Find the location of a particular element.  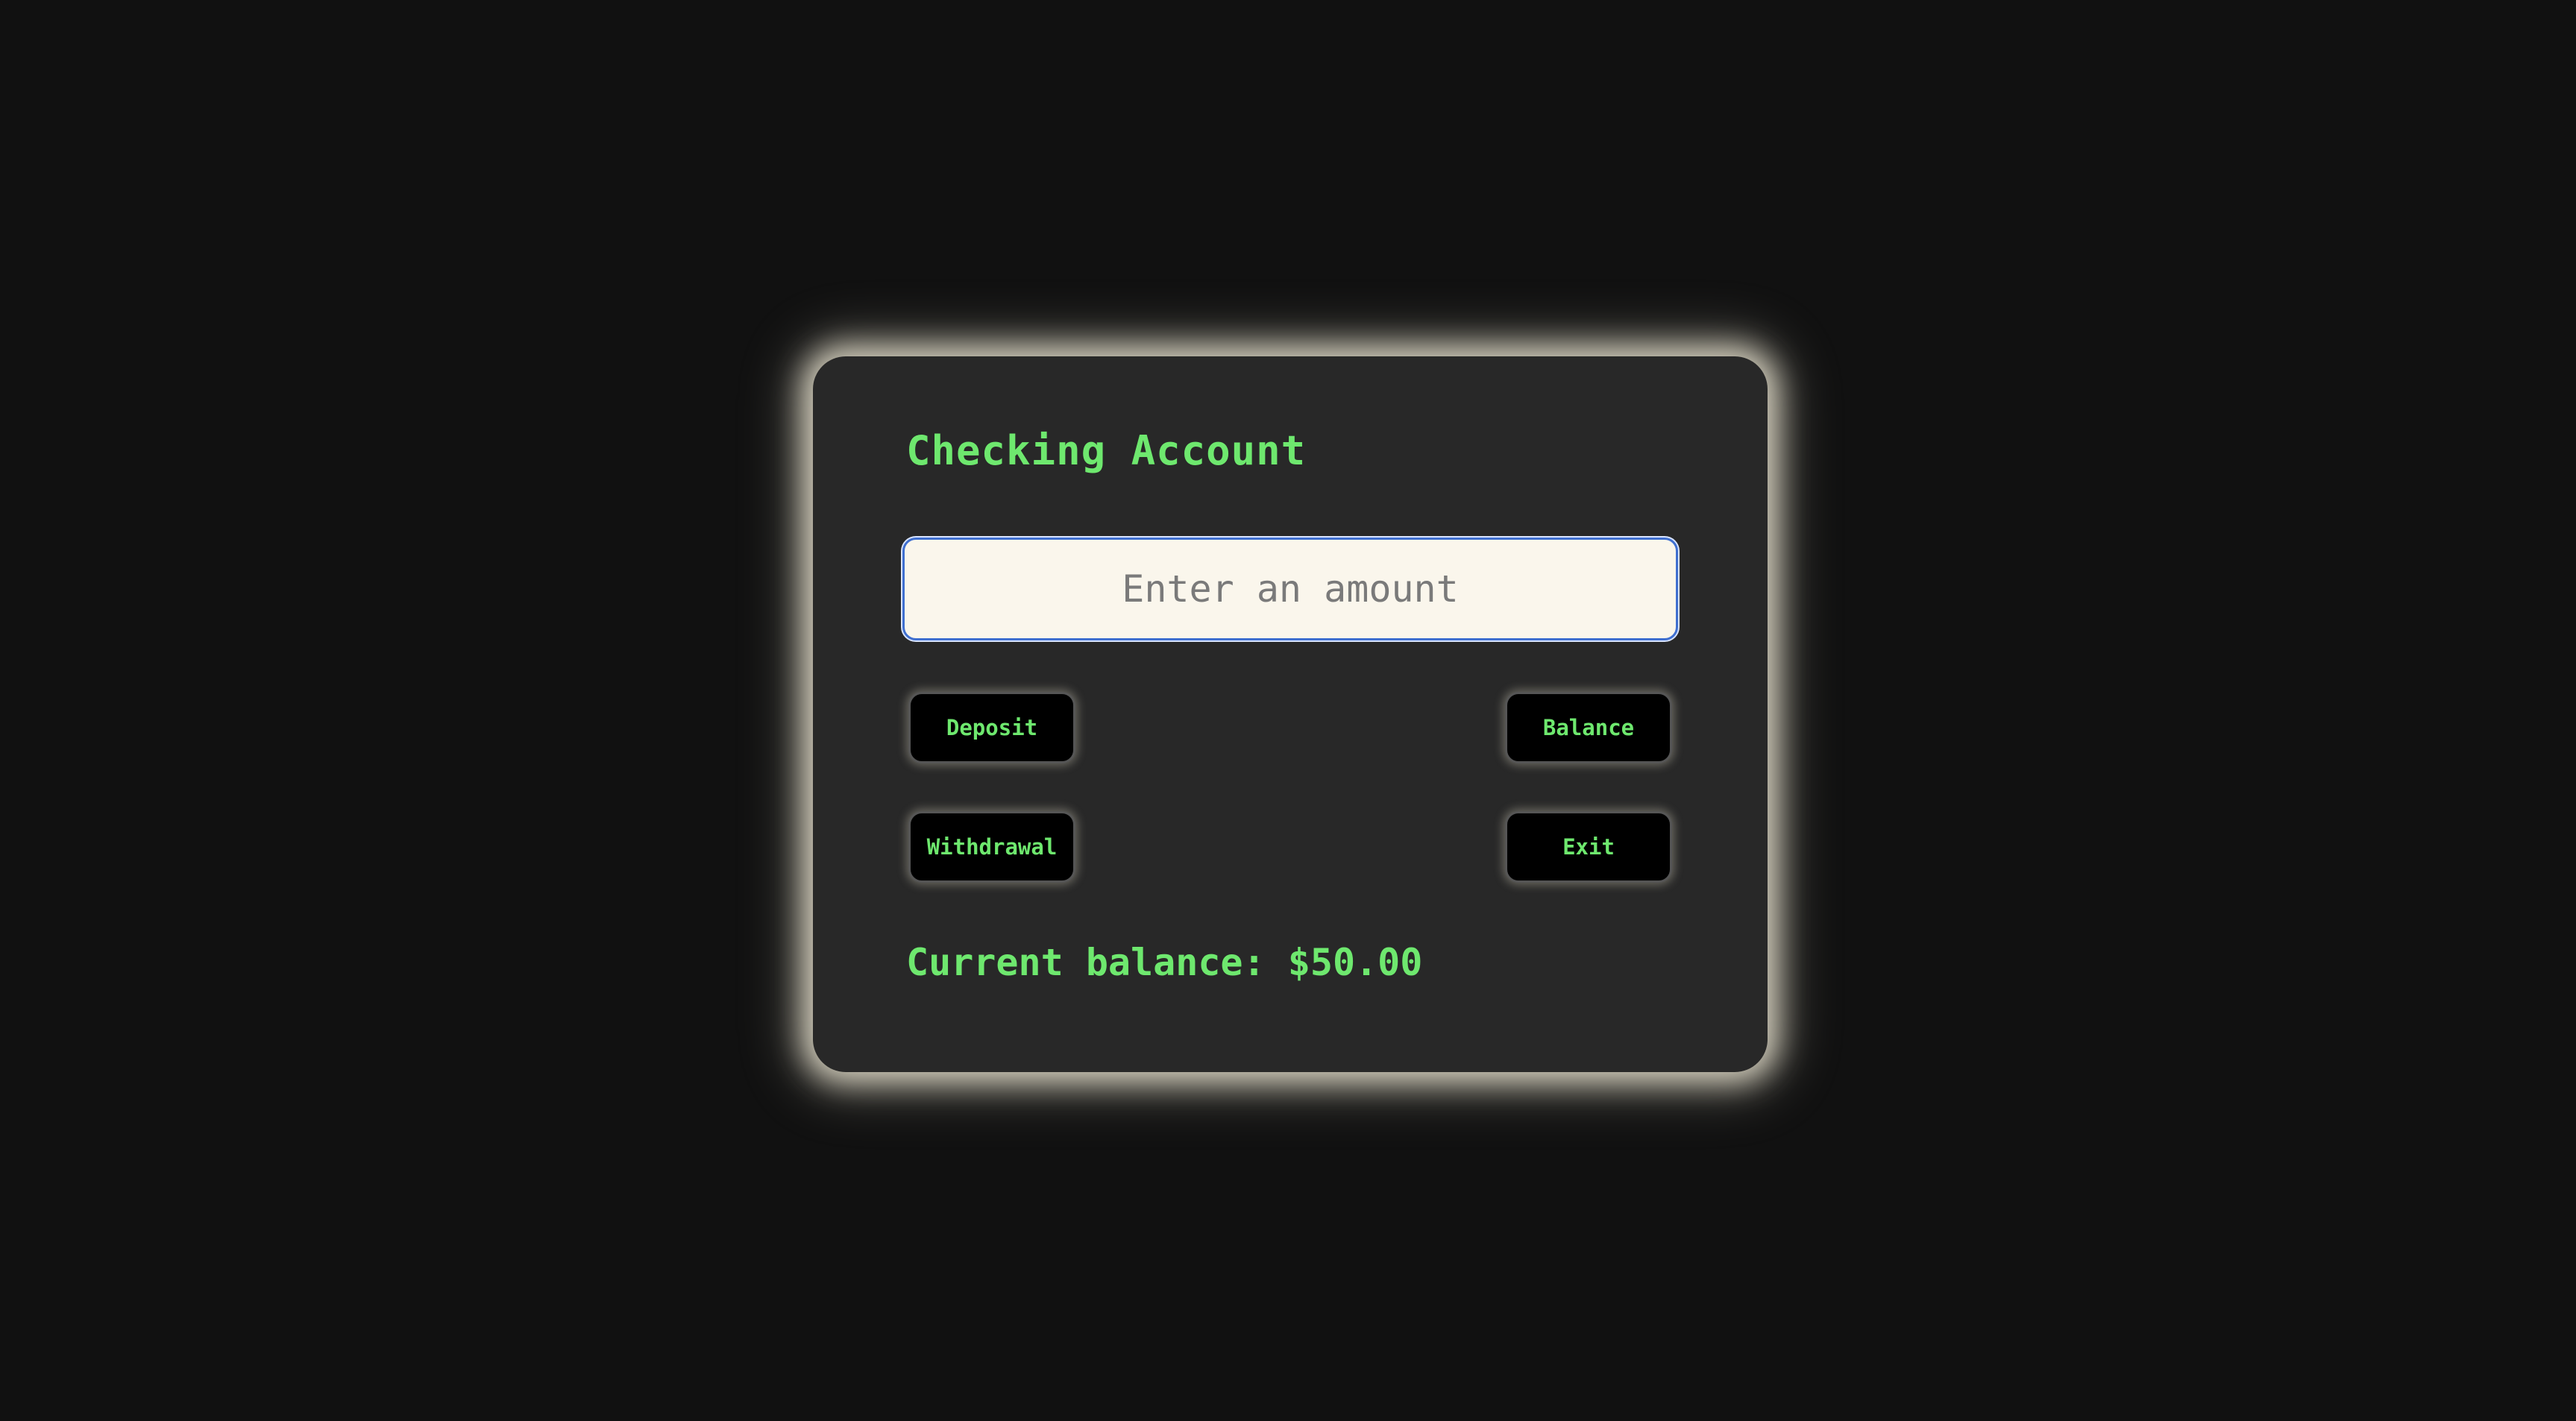

exit-button: Exit is located at coordinates (1588, 847).